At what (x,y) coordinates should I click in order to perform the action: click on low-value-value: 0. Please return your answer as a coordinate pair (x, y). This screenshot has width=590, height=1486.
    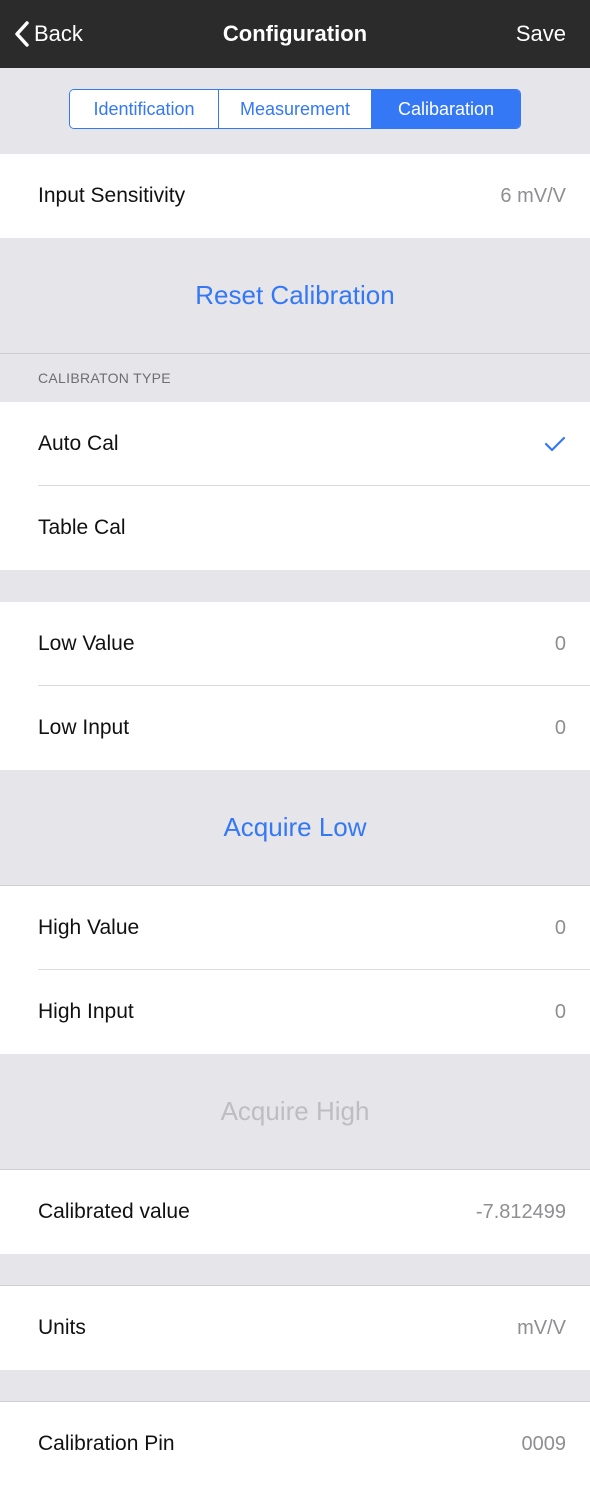
    Looking at the image, I should click on (560, 643).